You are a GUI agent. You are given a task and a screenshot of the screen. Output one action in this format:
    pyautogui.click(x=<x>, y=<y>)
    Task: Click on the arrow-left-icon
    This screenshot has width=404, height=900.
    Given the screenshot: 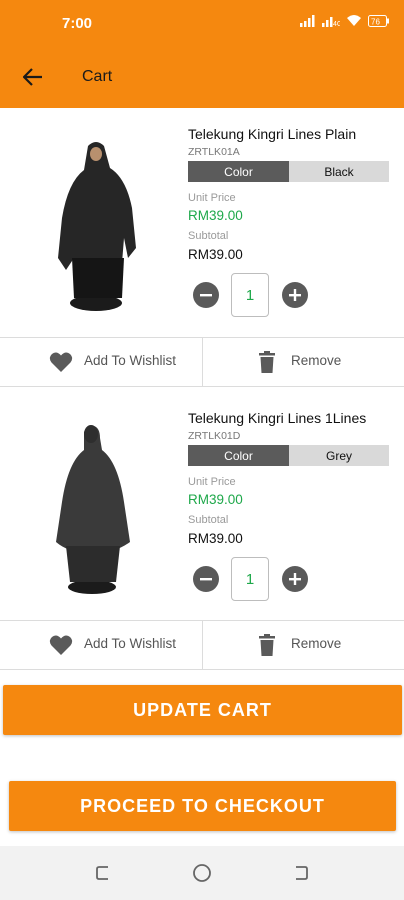 What is the action you would take?
    pyautogui.click(x=32, y=77)
    